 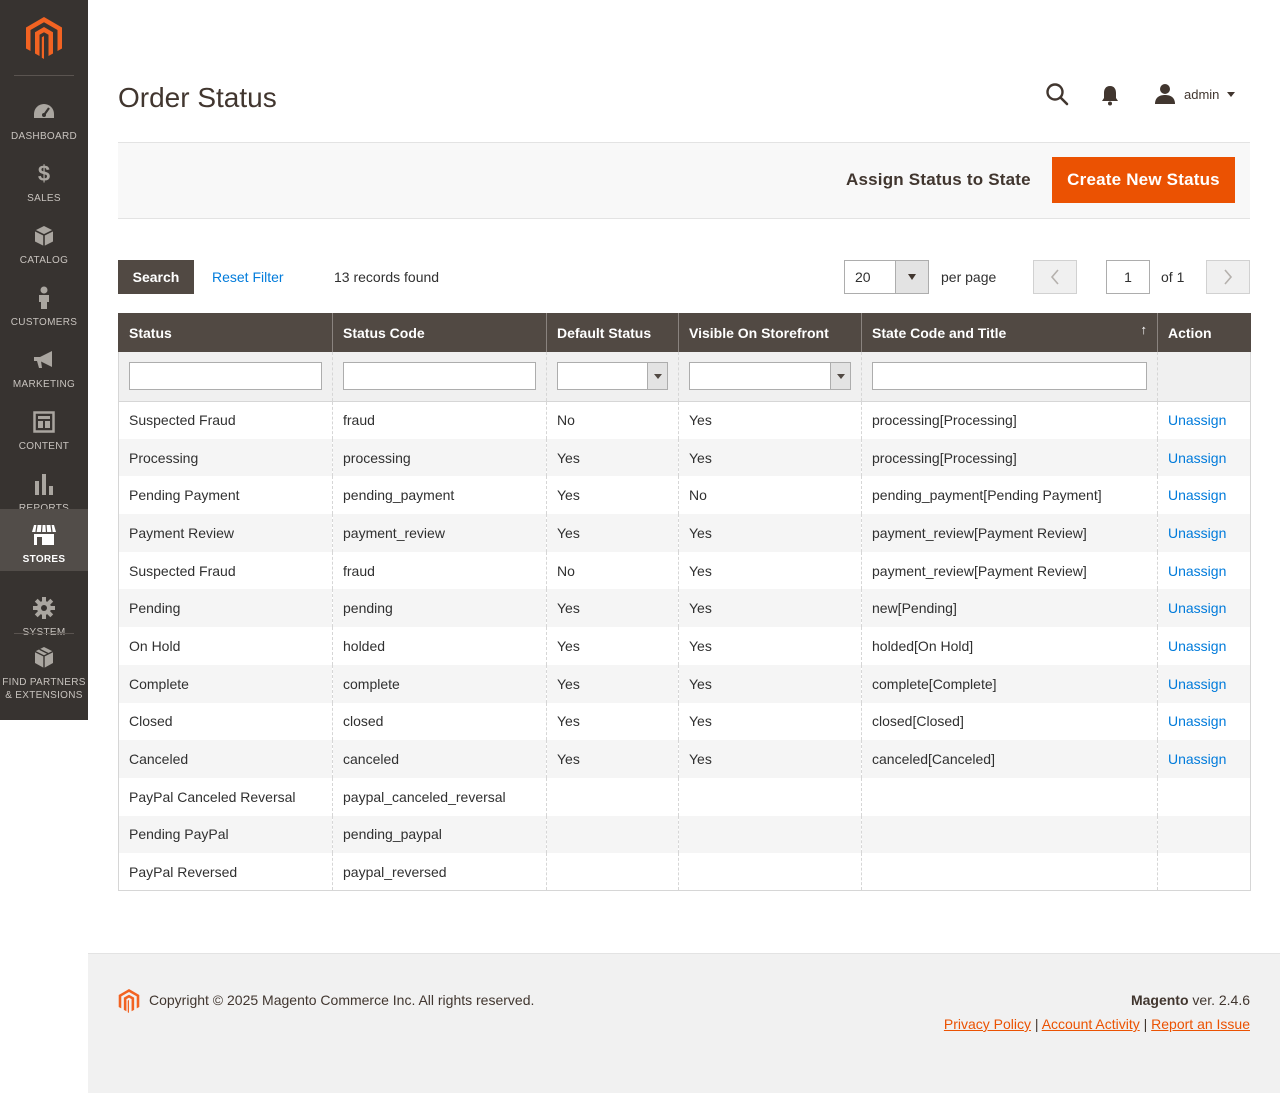 What do you see at coordinates (129, 1001) in the screenshot?
I see `magento-footer-logo-icon` at bounding box center [129, 1001].